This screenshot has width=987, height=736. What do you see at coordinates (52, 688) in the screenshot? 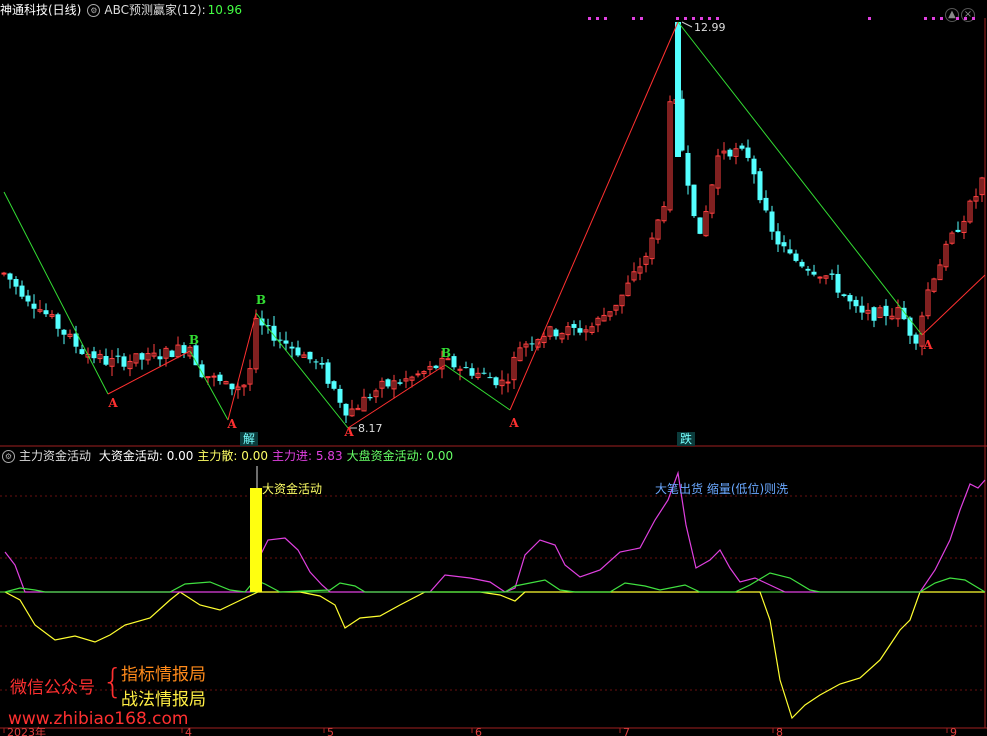
I see `watermark-wechat: 微信公众号` at bounding box center [52, 688].